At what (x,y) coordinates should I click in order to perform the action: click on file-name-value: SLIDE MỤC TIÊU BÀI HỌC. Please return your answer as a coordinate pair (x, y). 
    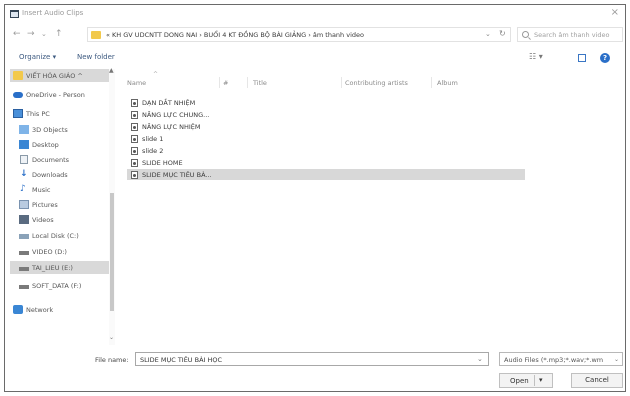
    Looking at the image, I should click on (181, 360).